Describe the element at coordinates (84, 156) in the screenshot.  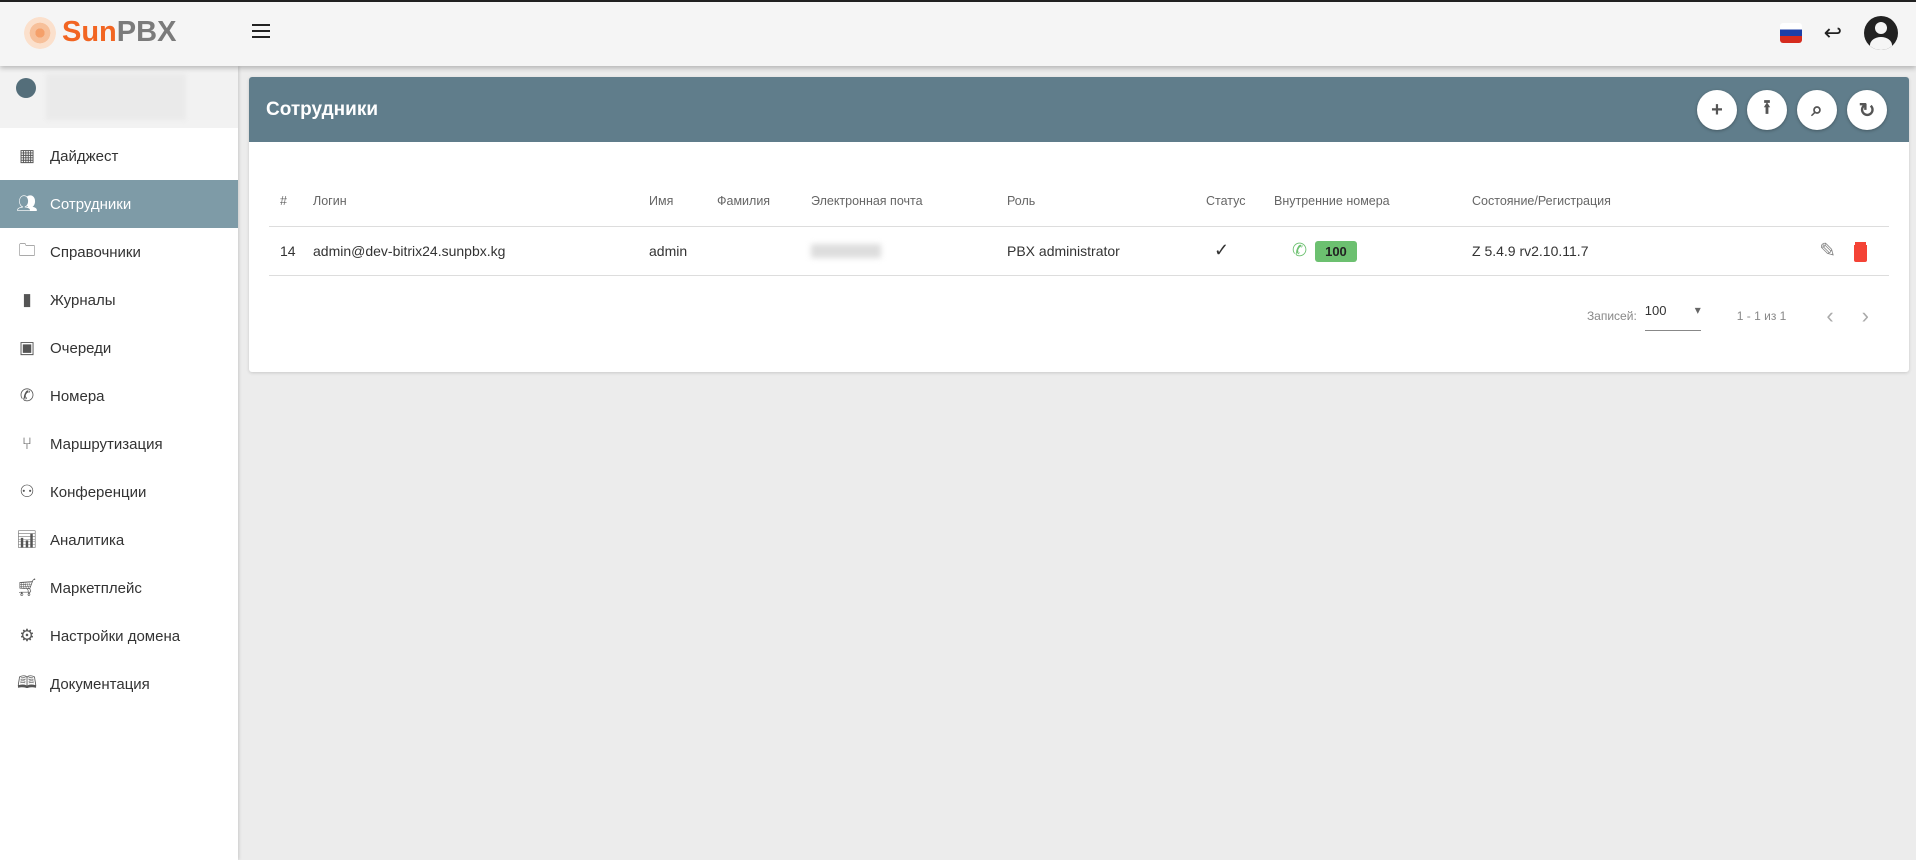
I see `sidebar-item-label: Дайджест` at that location.